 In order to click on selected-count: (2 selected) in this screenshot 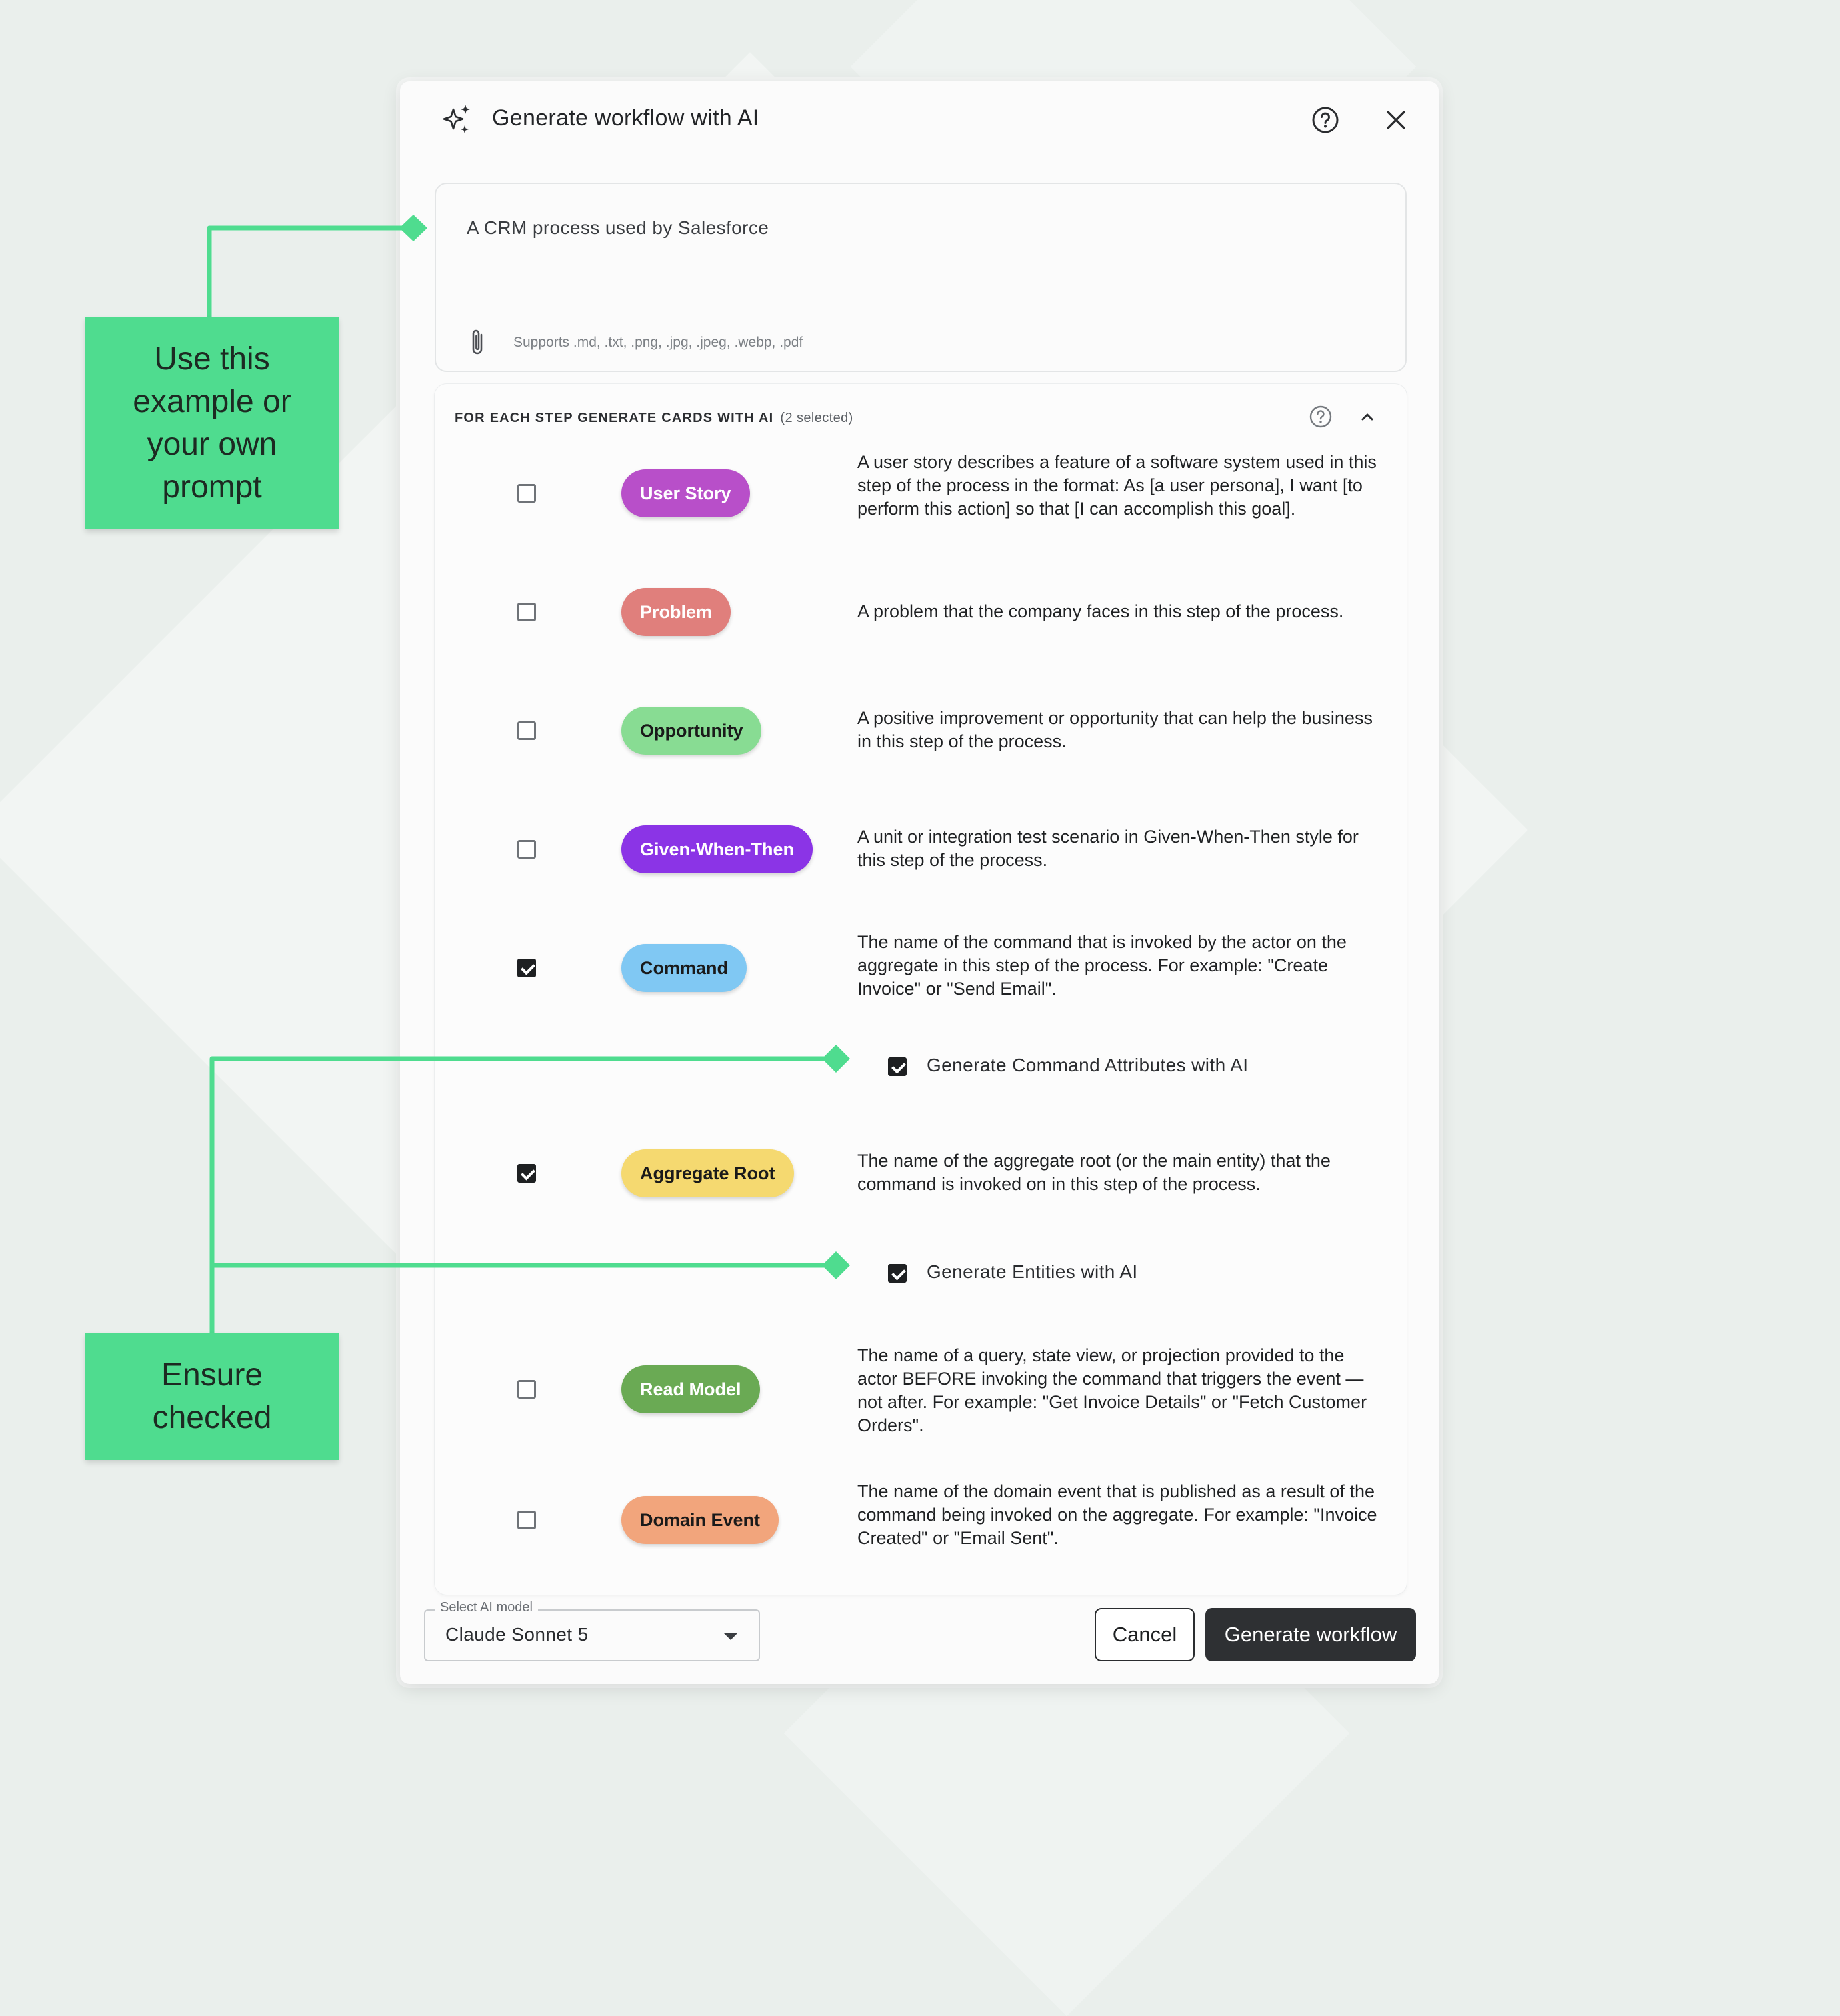, I will do `click(816, 418)`.